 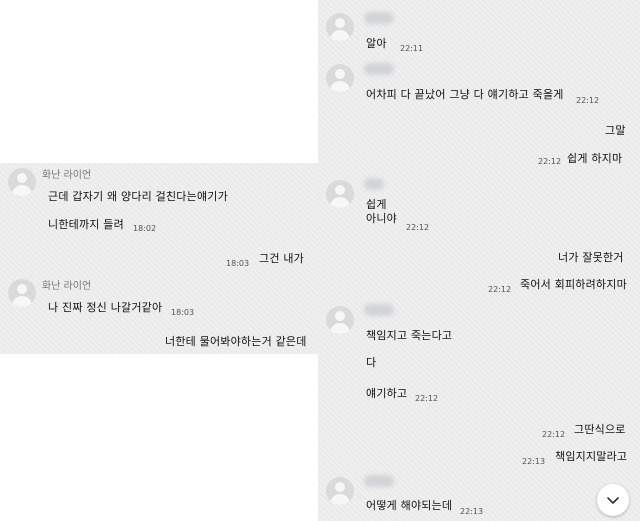 I want to click on message-text: 어떻게 해야되는데, so click(x=409, y=505).